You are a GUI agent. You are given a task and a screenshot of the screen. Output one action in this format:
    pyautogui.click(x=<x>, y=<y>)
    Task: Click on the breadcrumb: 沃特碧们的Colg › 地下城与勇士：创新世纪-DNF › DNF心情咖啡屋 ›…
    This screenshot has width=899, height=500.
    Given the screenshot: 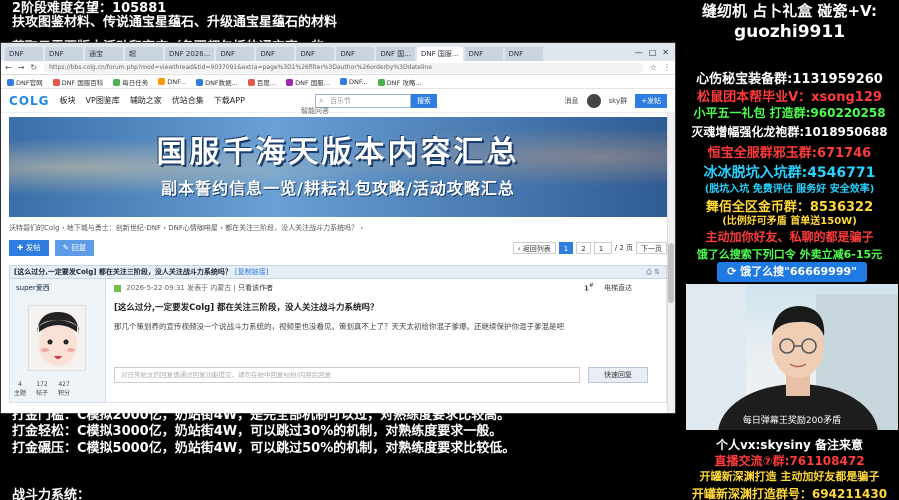 What is the action you would take?
    pyautogui.click(x=338, y=228)
    